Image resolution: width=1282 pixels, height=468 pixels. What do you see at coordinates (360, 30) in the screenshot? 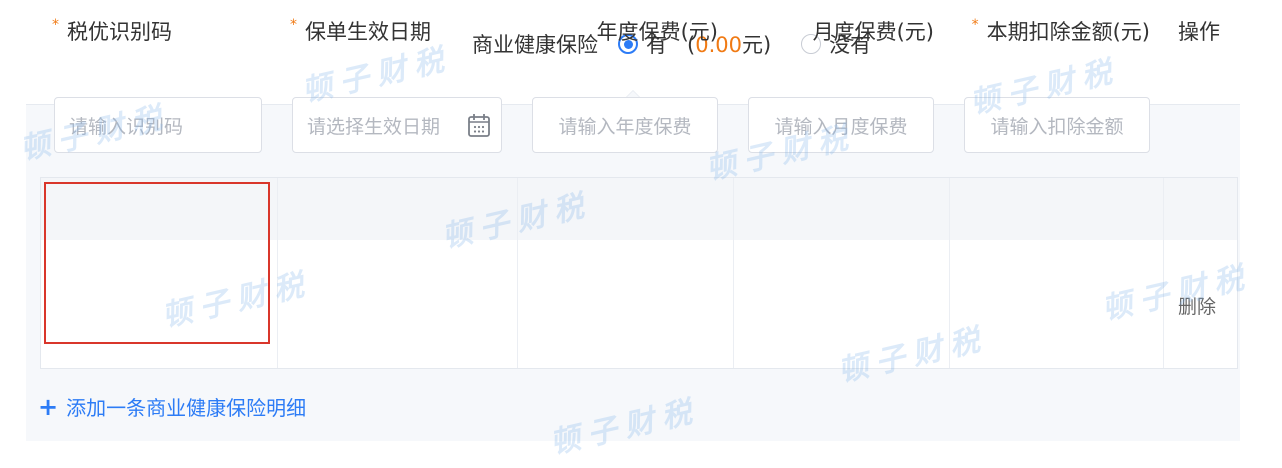
I see `header-effective-date: * 保单生效日期` at bounding box center [360, 30].